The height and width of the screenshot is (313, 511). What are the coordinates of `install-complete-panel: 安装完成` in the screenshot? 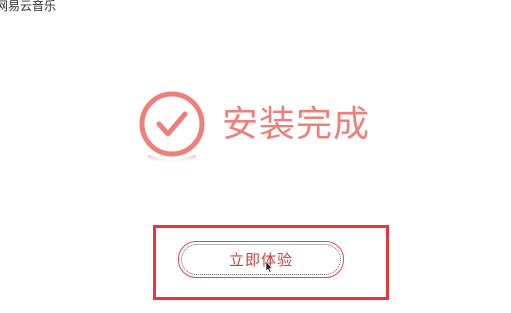 It's located at (258, 130).